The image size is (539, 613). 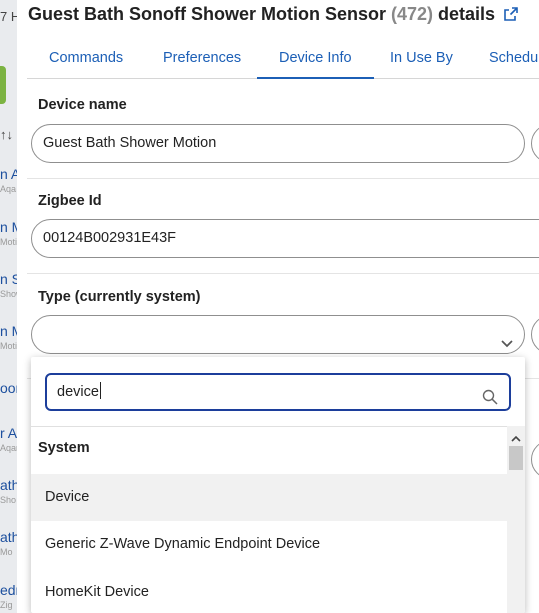 What do you see at coordinates (503, 57) in the screenshot?
I see `tab-schedule: Schedul` at bounding box center [503, 57].